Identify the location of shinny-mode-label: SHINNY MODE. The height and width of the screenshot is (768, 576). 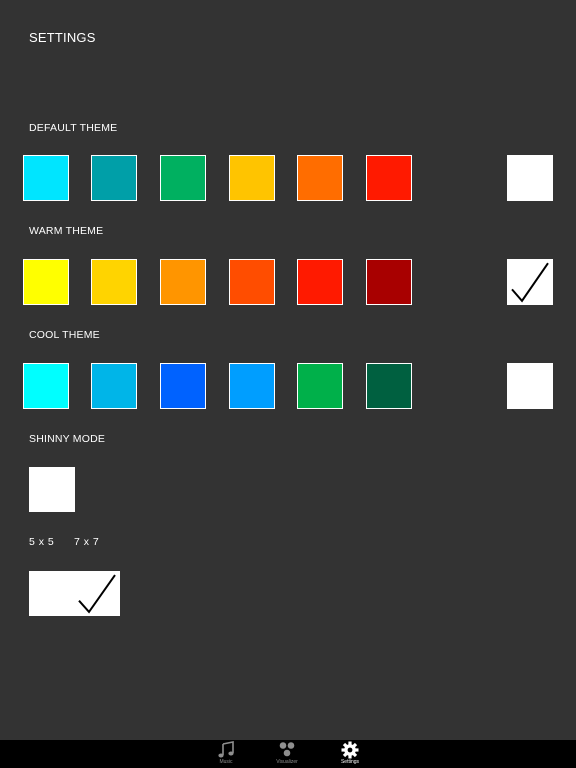
(67, 439).